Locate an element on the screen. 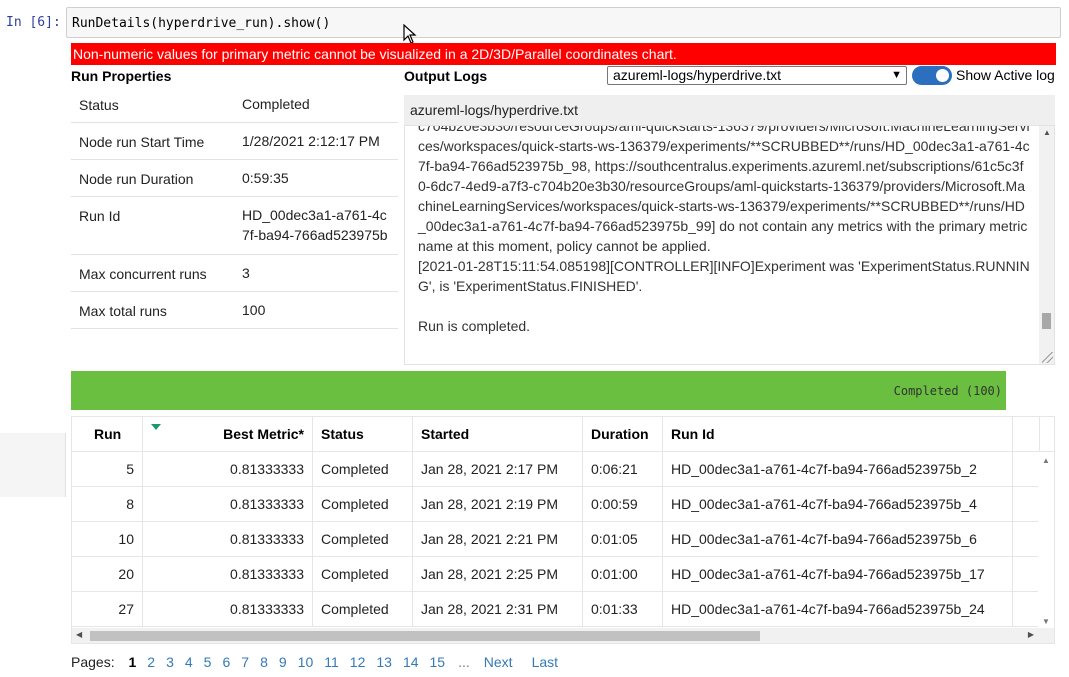 This screenshot has height=677, width=1069. column-header-best-metric: Best Metric* is located at coordinates (228, 434).